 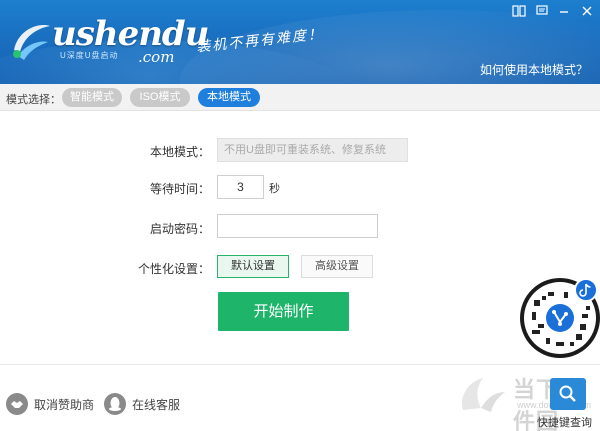 What do you see at coordinates (17, 404) in the screenshot?
I see `handshake-icon` at bounding box center [17, 404].